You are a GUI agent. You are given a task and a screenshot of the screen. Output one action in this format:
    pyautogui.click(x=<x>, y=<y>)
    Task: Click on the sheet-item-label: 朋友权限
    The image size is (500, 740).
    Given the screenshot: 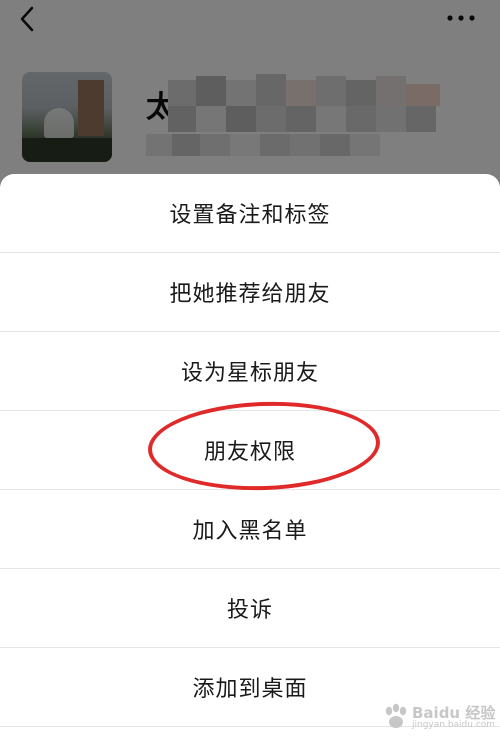 What is the action you would take?
    pyautogui.click(x=249, y=452)
    